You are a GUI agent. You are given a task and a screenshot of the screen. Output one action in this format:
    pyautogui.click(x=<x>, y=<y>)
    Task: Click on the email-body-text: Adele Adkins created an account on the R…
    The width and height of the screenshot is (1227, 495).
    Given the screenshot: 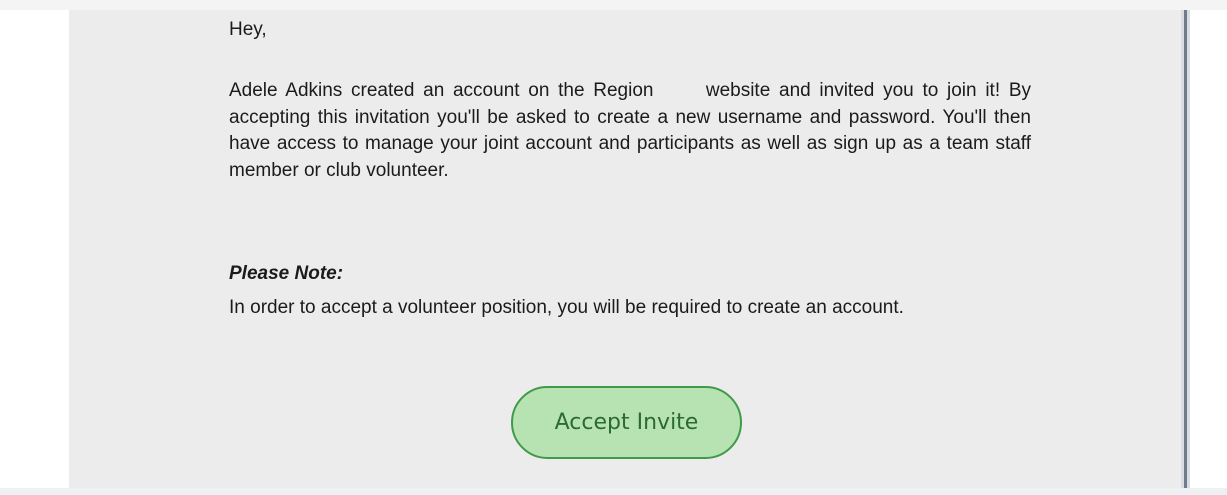 What is the action you would take?
    pyautogui.click(x=630, y=130)
    